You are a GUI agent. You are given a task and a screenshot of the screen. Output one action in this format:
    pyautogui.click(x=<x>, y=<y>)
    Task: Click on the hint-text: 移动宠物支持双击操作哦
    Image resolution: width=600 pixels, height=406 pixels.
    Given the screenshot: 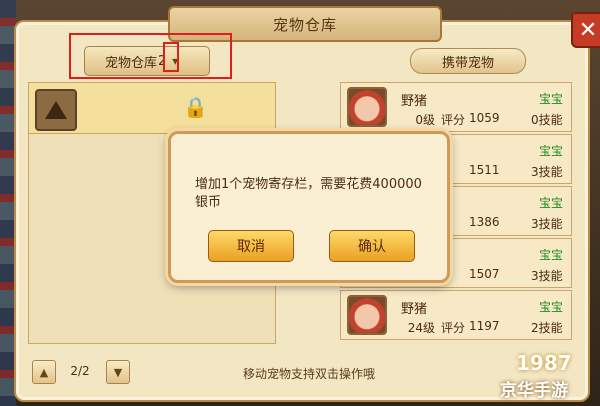 What is the action you would take?
    pyautogui.click(x=309, y=374)
    